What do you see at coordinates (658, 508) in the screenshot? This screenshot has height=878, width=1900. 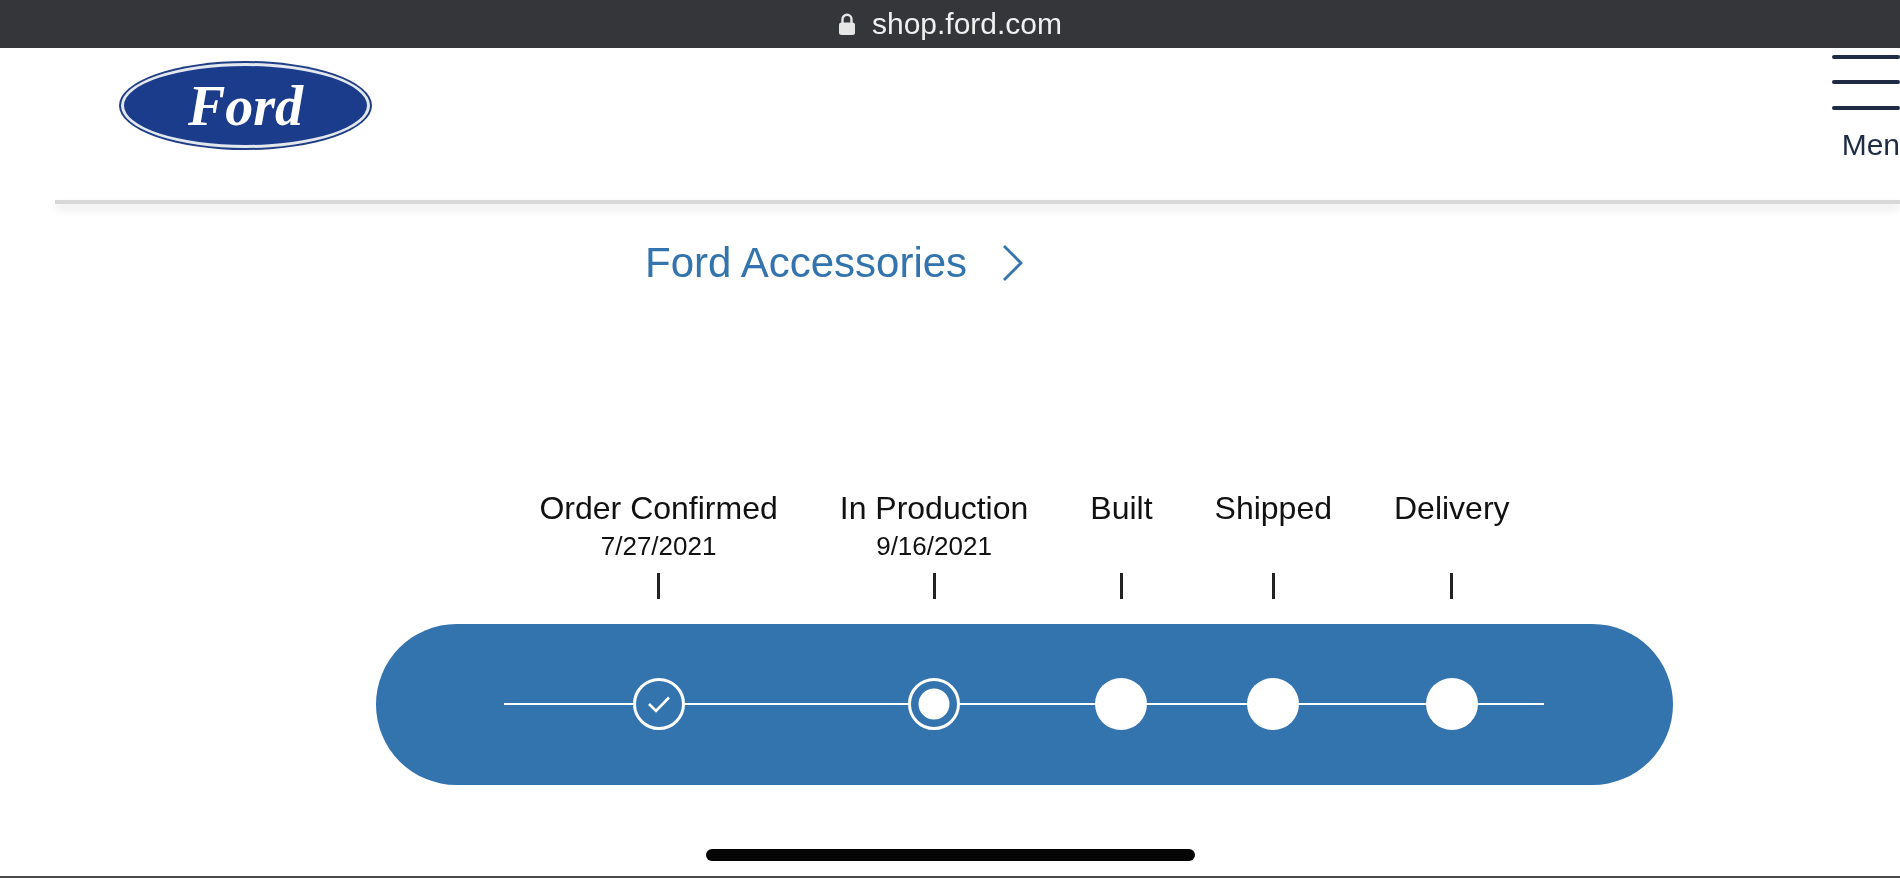 I see `step-label: Order Confirmed` at bounding box center [658, 508].